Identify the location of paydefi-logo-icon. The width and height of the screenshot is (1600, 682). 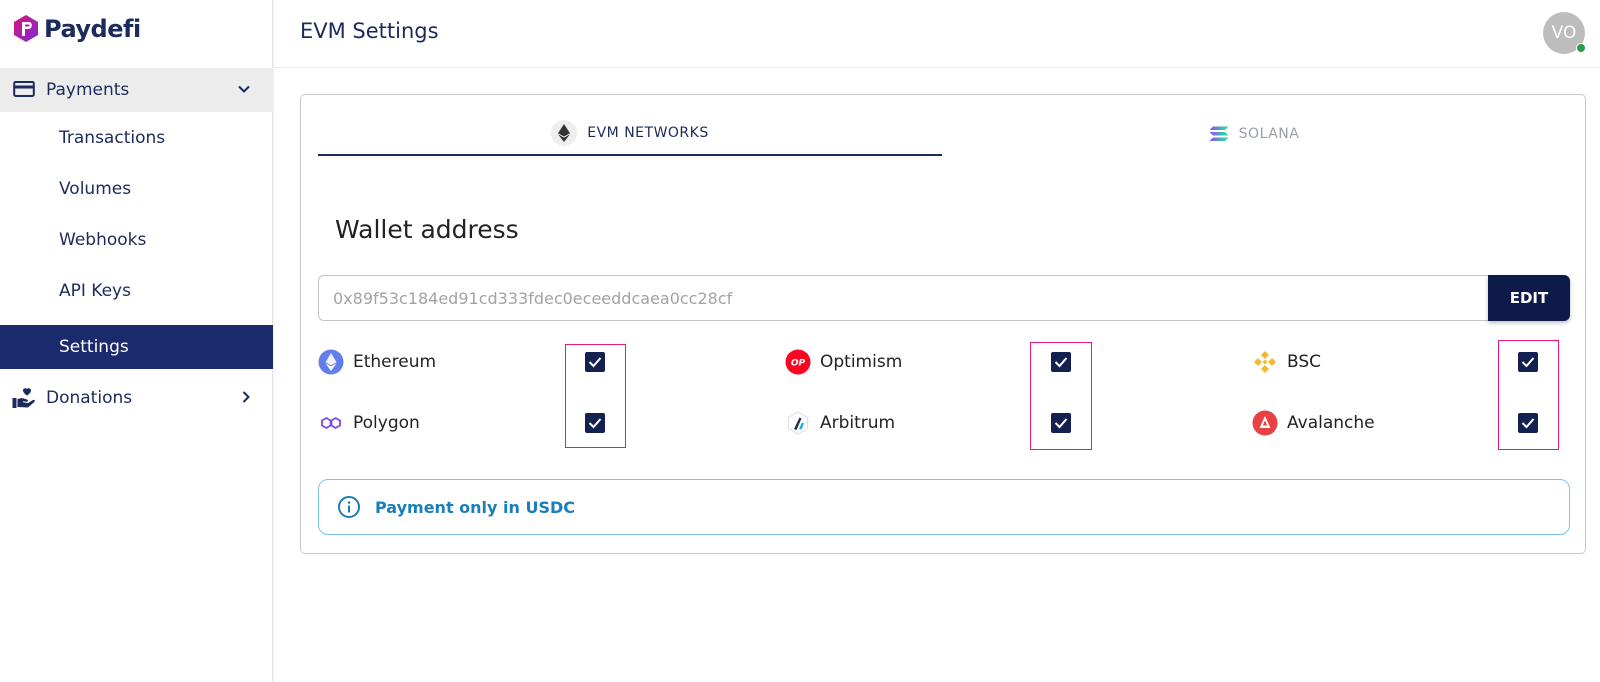
(26, 28).